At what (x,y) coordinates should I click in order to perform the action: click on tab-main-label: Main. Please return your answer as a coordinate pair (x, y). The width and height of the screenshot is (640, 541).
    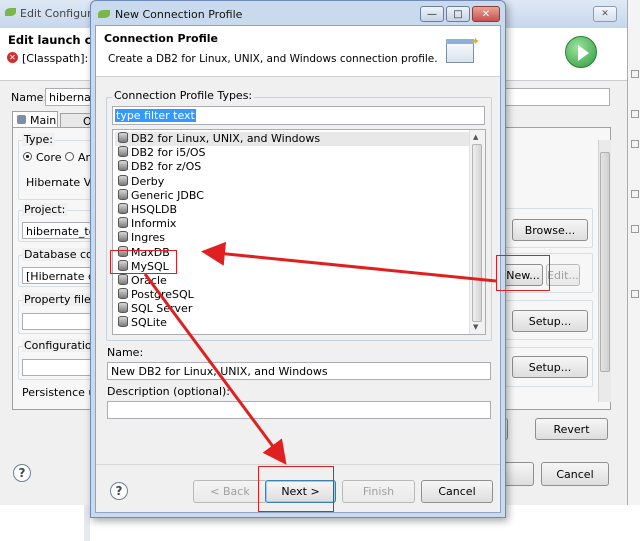
    Looking at the image, I should click on (43, 120).